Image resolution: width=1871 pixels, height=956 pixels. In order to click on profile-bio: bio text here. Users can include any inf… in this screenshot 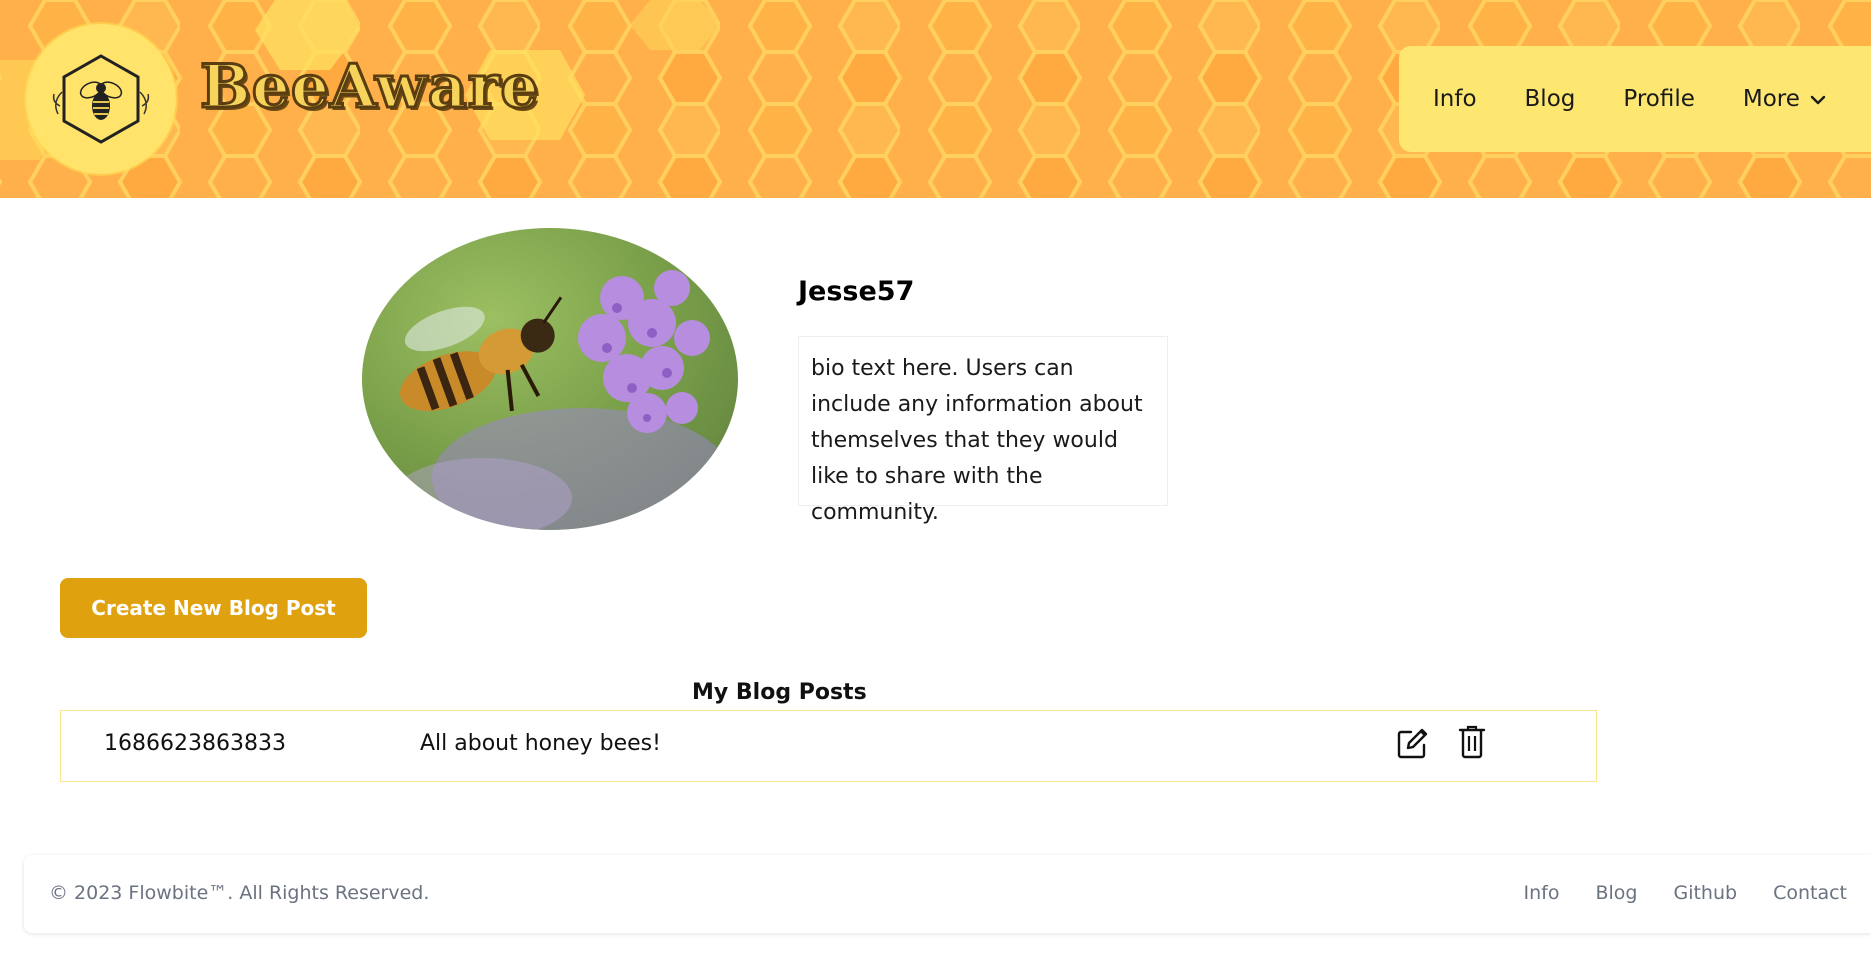, I will do `click(983, 430)`.